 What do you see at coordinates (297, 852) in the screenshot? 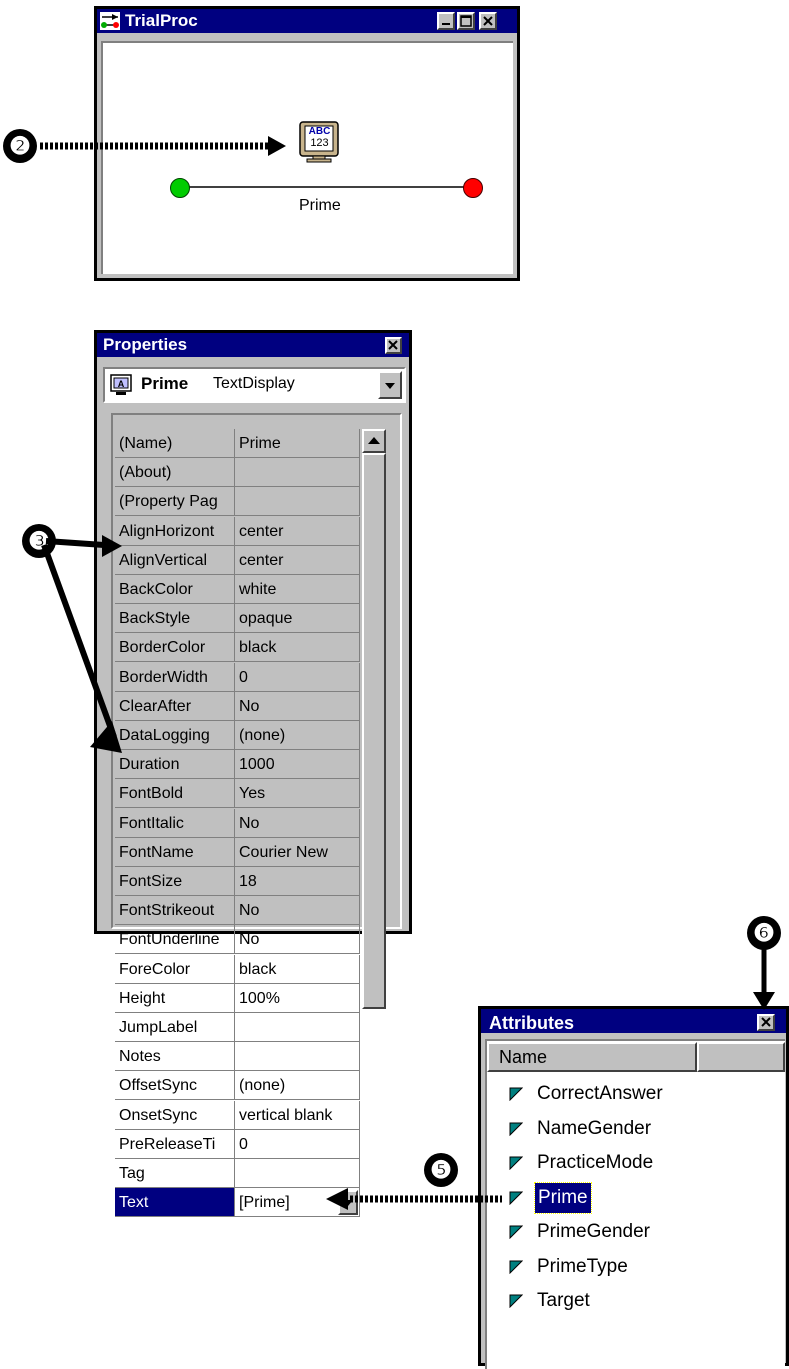
I see `property-value: Courier New` at bounding box center [297, 852].